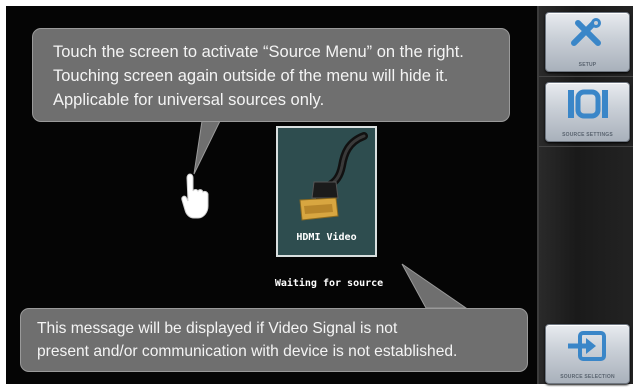 This screenshot has height=390, width=639. Describe the element at coordinates (587, 135) in the screenshot. I see `source-settings-label: SOURCE SETTINGS` at that location.